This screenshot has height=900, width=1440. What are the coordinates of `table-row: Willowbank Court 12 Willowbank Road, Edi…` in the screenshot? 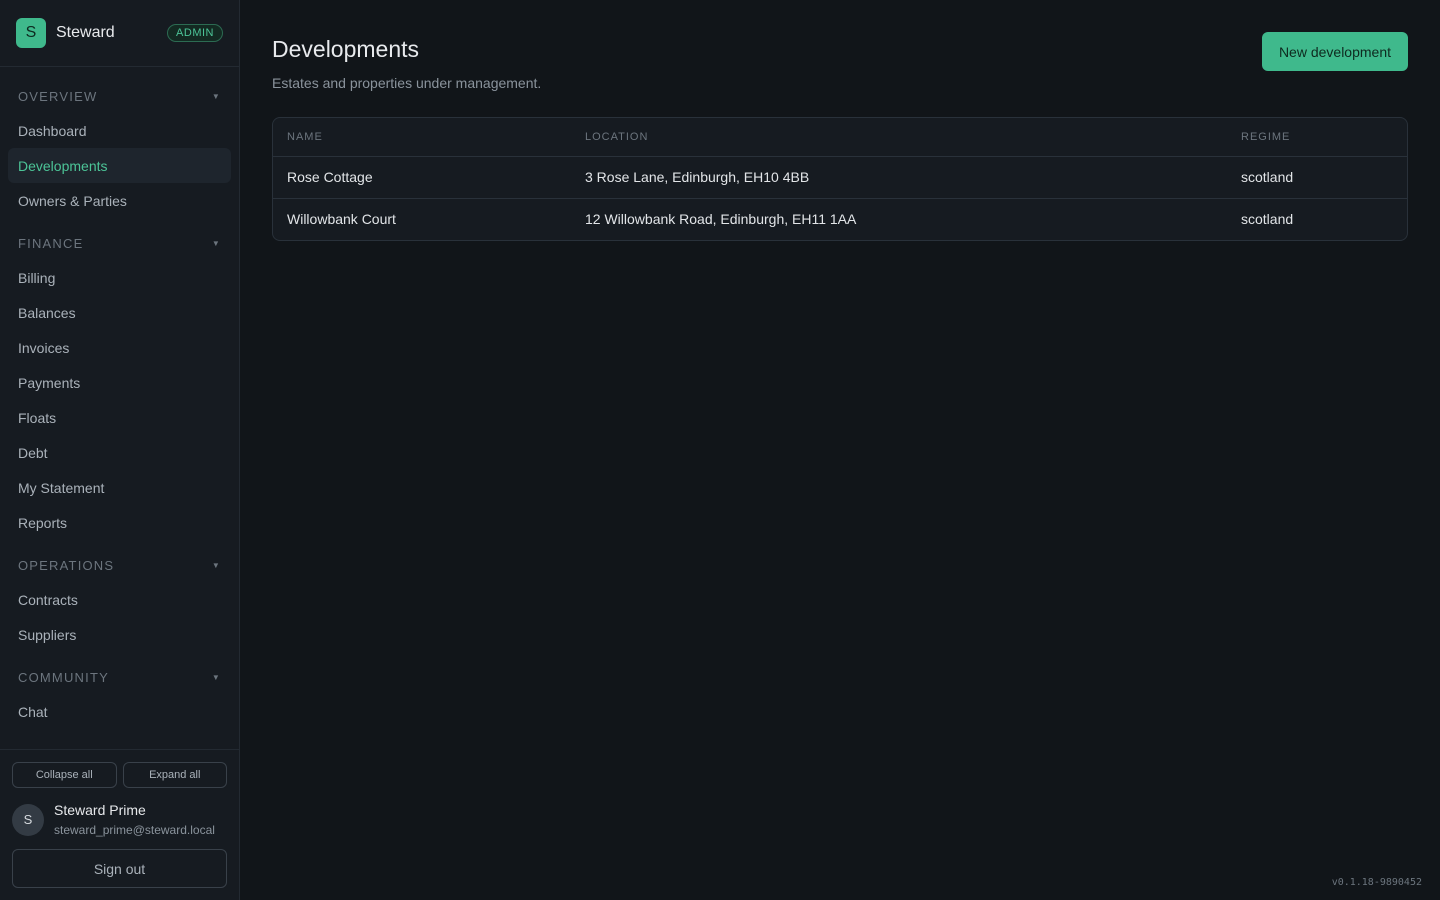 It's located at (840, 218).